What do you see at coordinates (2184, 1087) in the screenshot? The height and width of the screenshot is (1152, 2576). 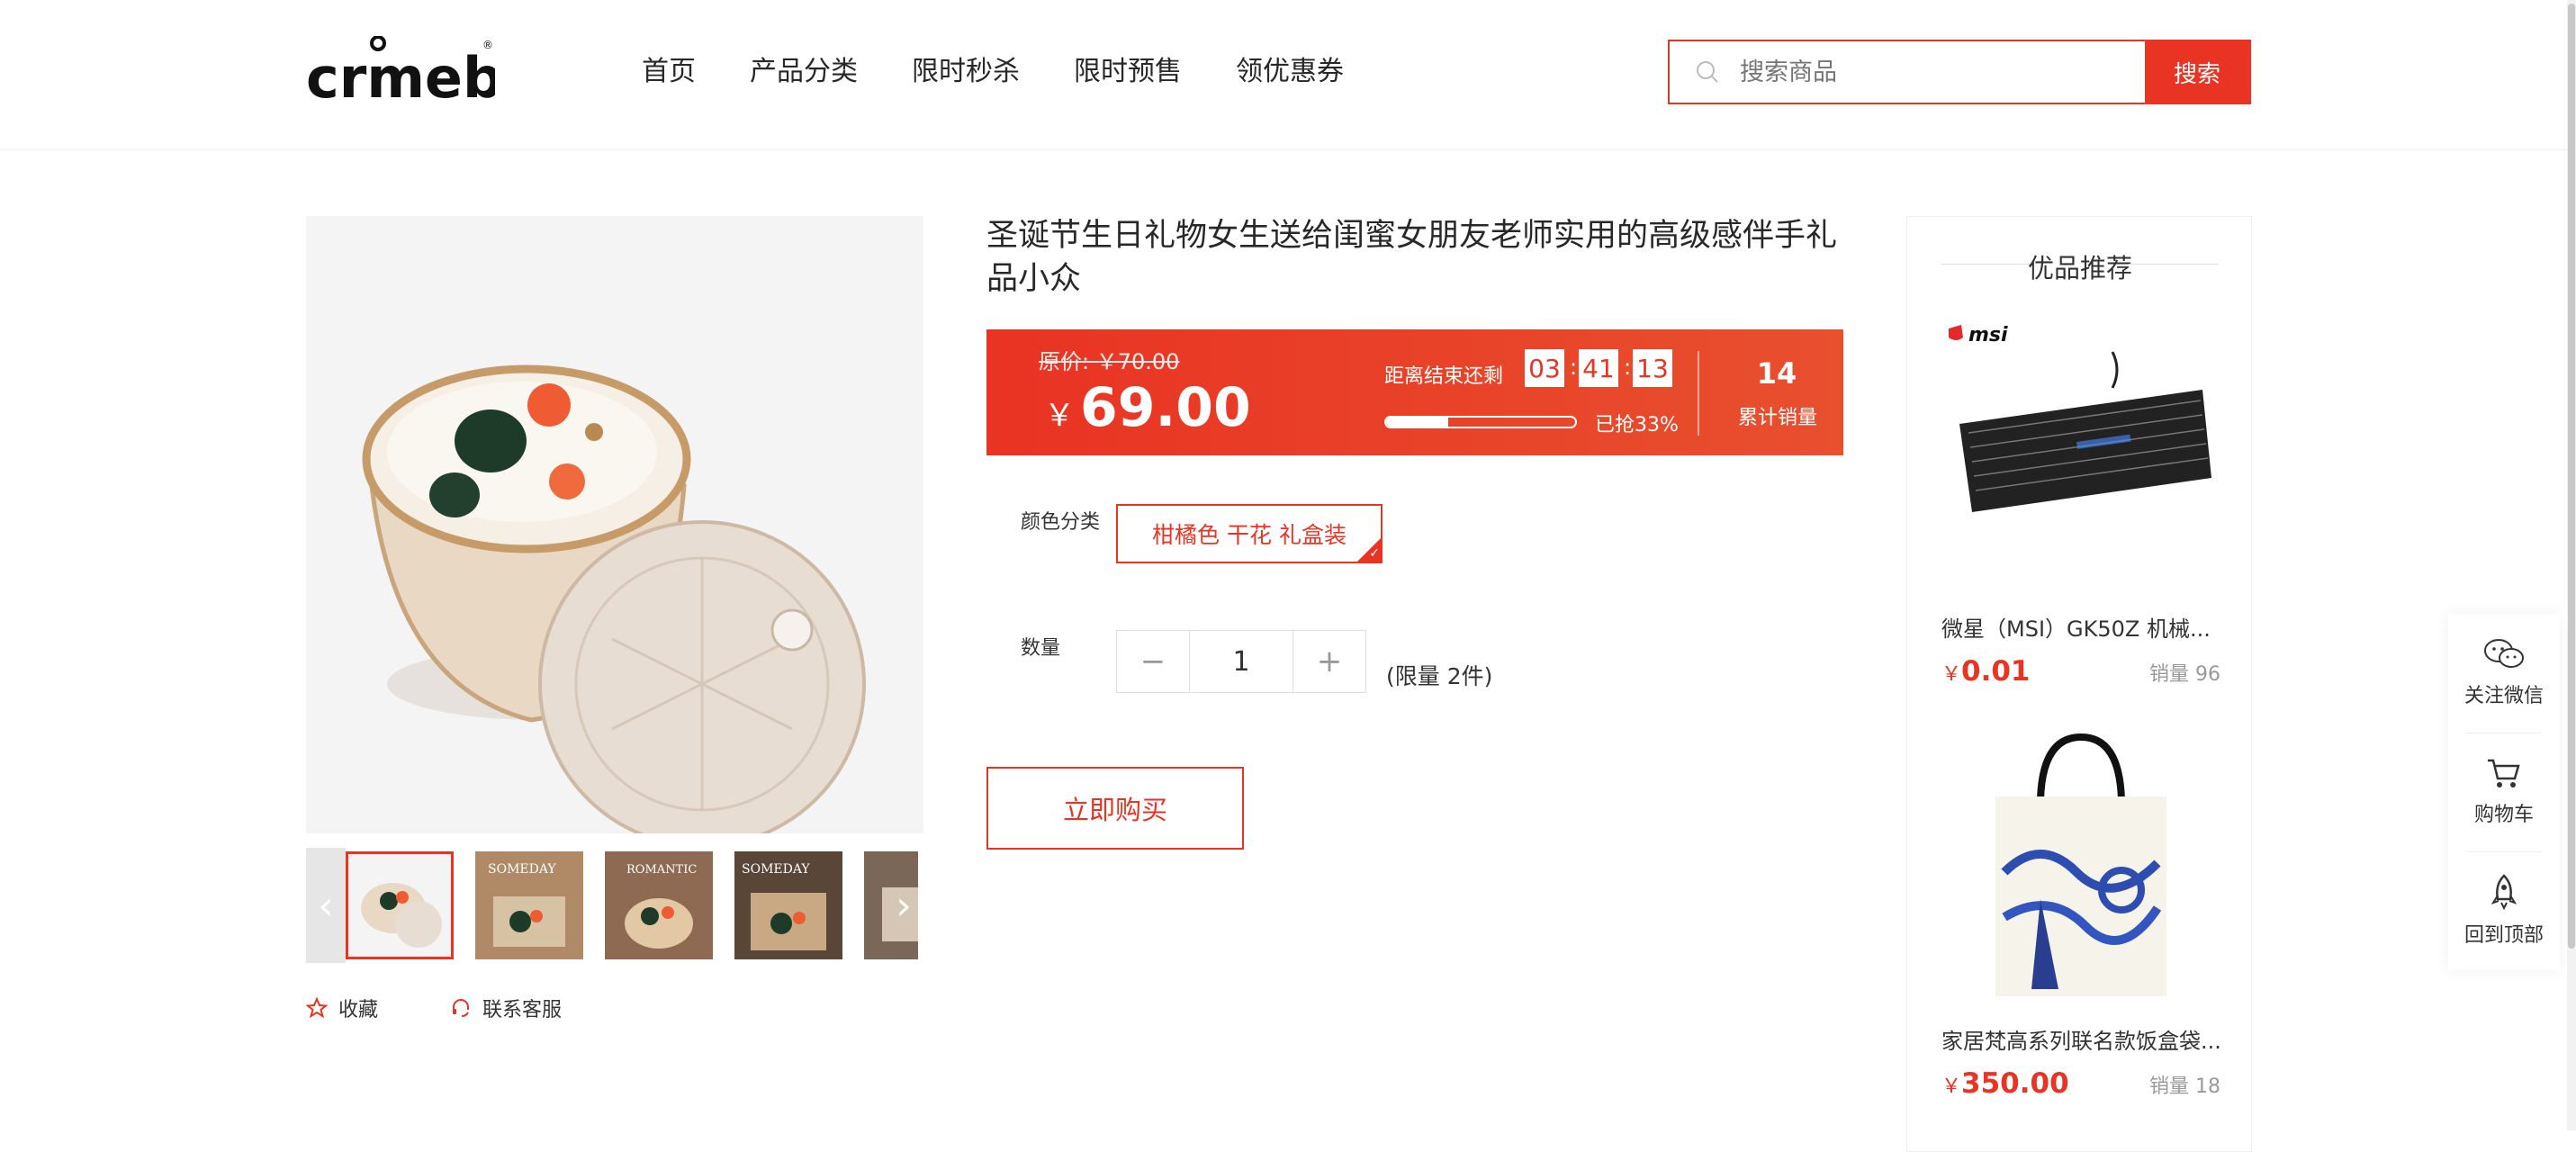 I see `recommend-item-sales: 销量 18` at bounding box center [2184, 1087].